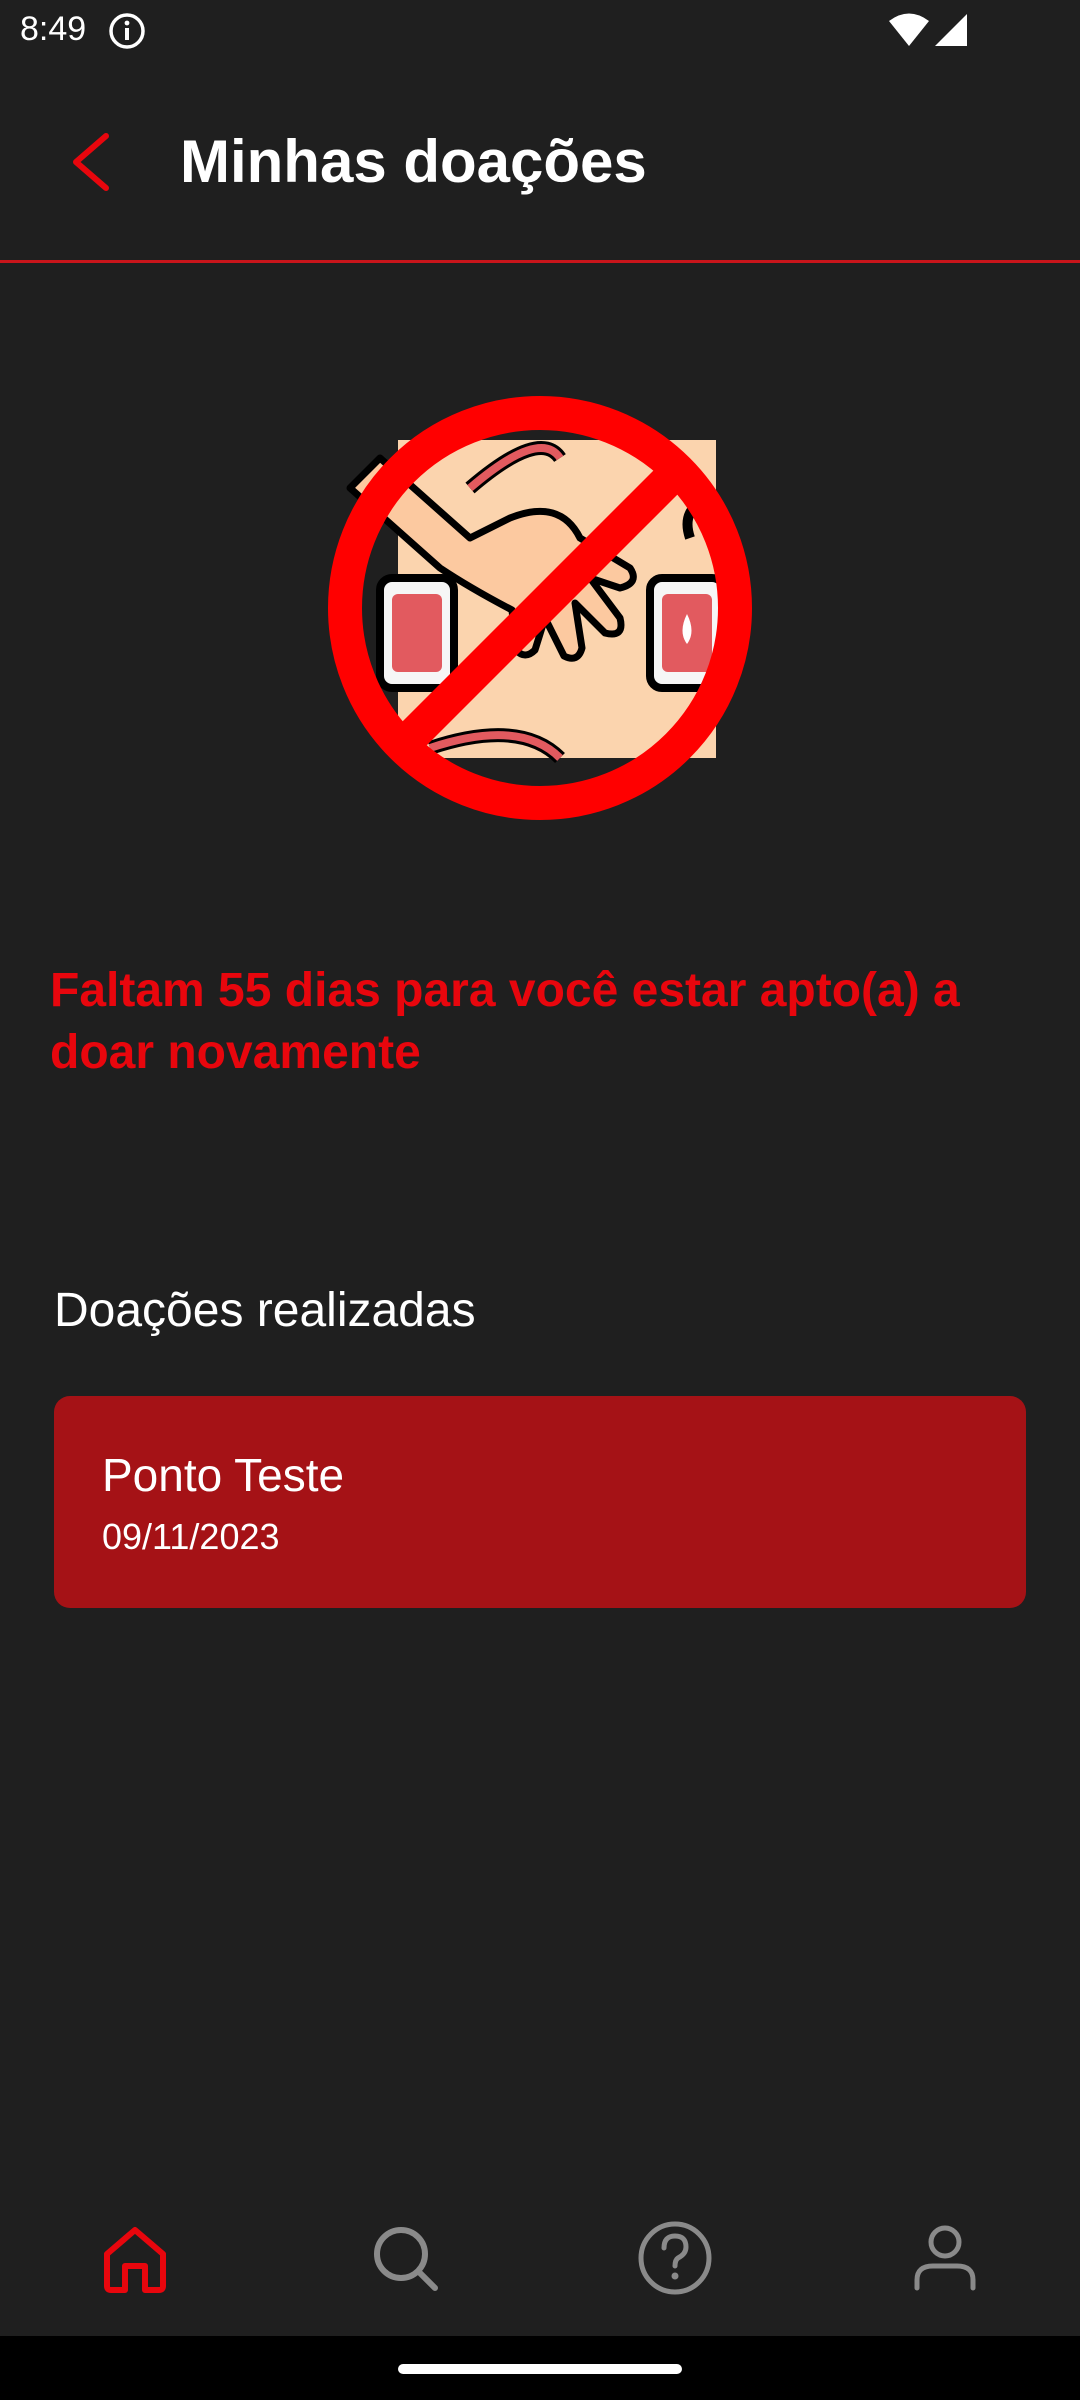 The image size is (1080, 2400). What do you see at coordinates (223, 1475) in the screenshot?
I see `donation-place: Ponto Teste` at bounding box center [223, 1475].